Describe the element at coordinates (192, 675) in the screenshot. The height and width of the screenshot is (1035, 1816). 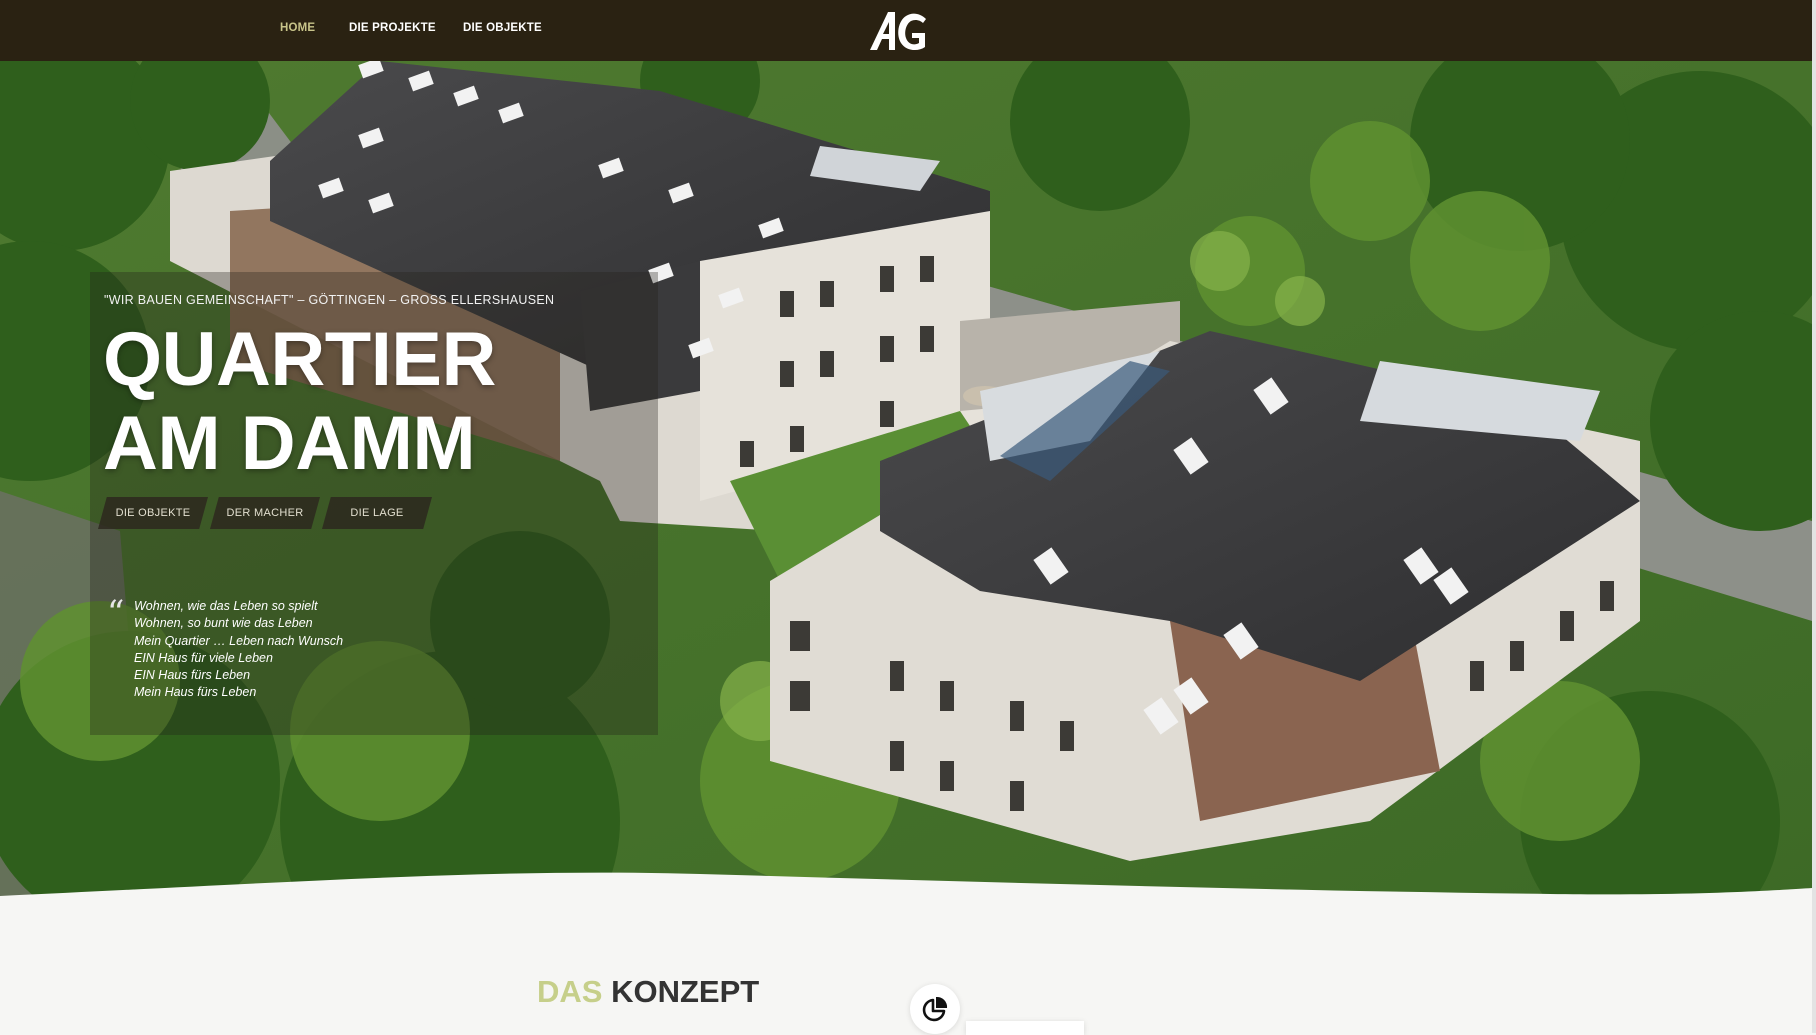
I see `quote-line: EIN Haus fürs Leben` at that location.